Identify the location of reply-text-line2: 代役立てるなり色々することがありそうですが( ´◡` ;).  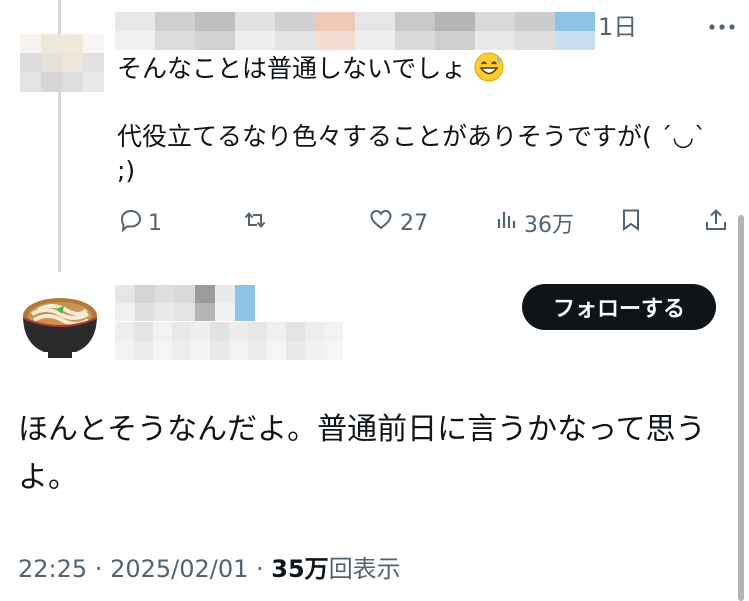
(412, 153).